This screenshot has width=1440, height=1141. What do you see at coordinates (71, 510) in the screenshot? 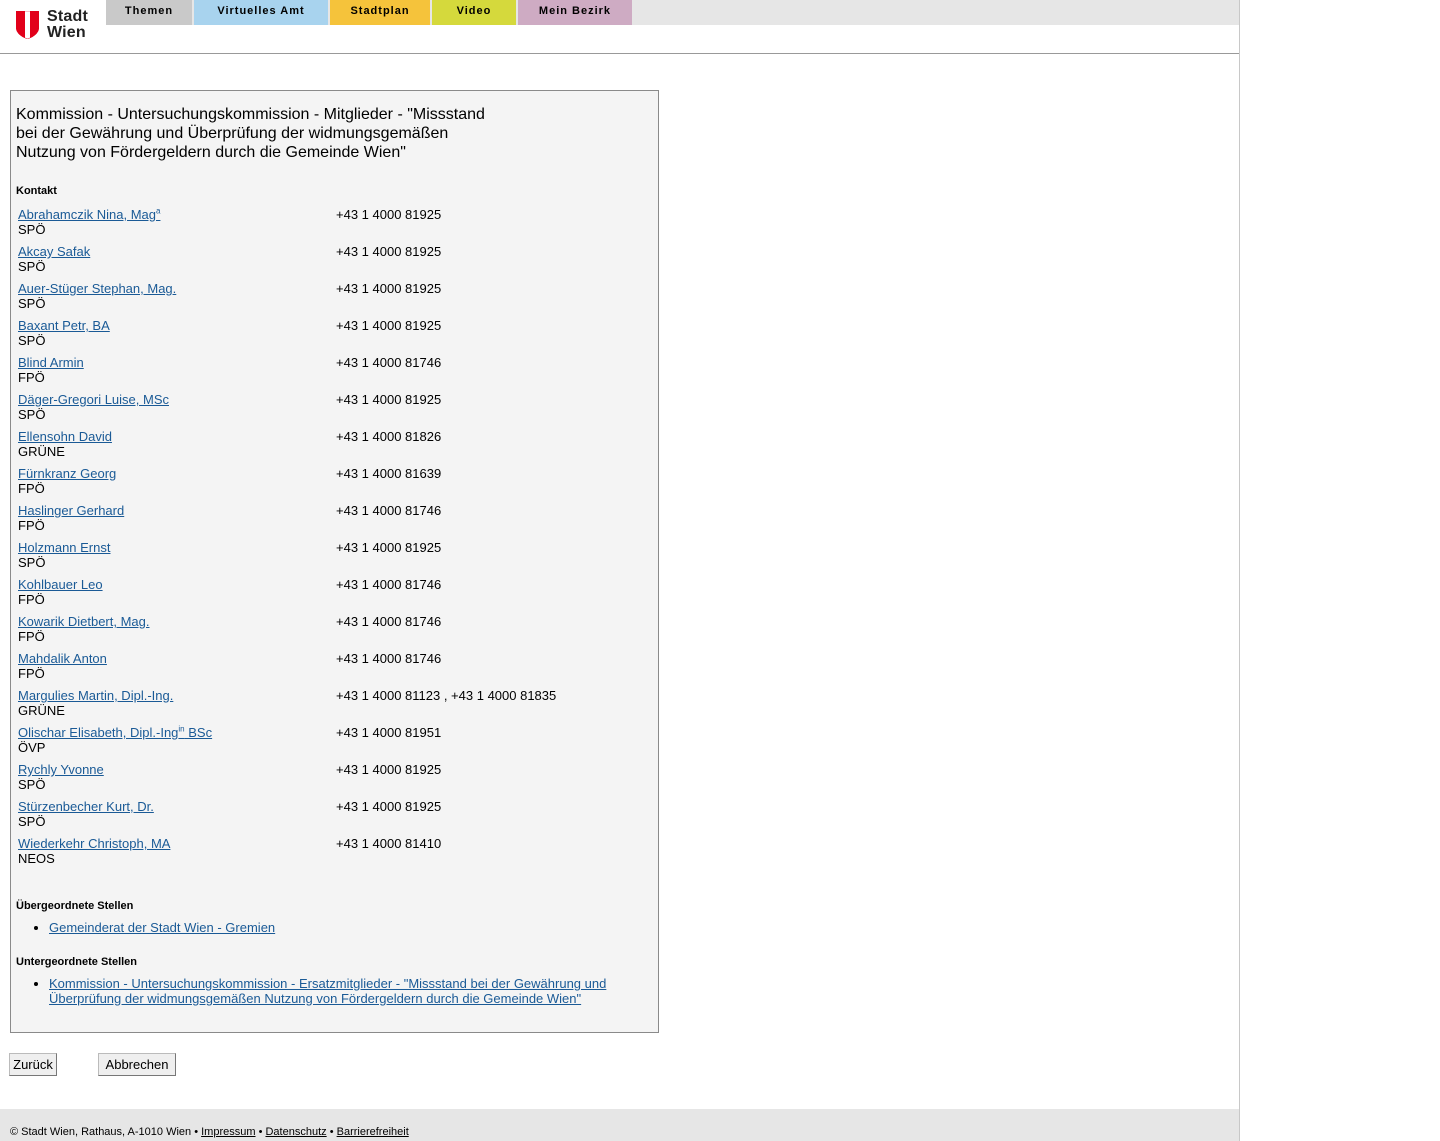
I see `member-name-link: Haslinger Gerhard` at bounding box center [71, 510].